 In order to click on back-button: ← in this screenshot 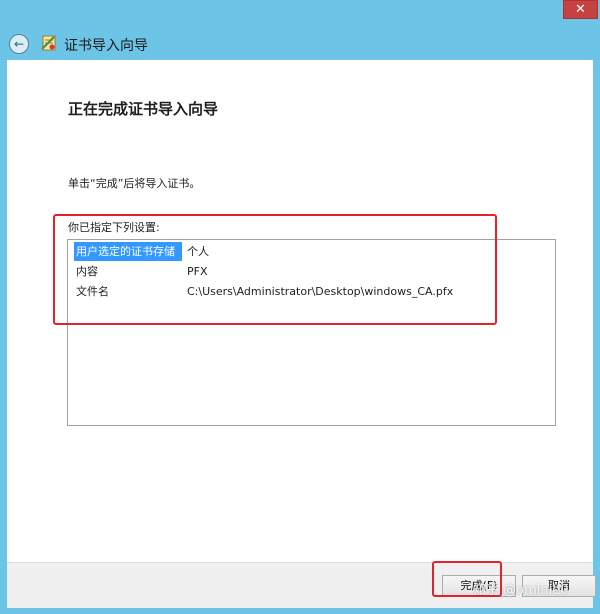, I will do `click(19, 44)`.